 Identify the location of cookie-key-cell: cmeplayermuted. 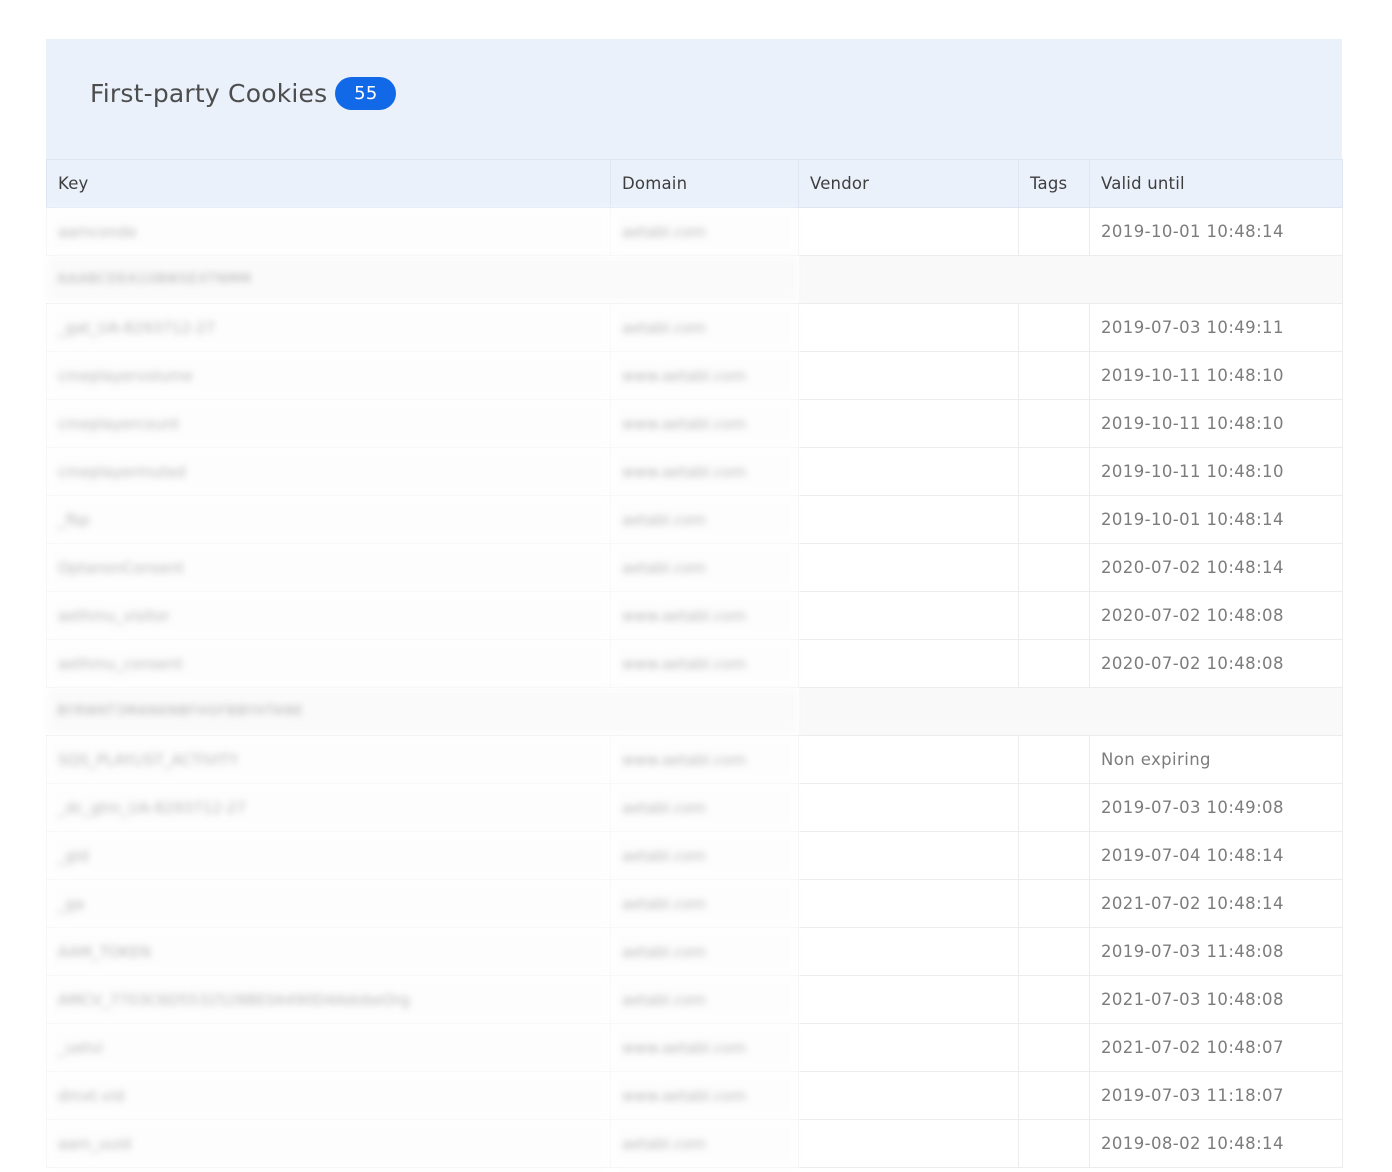
(328, 471).